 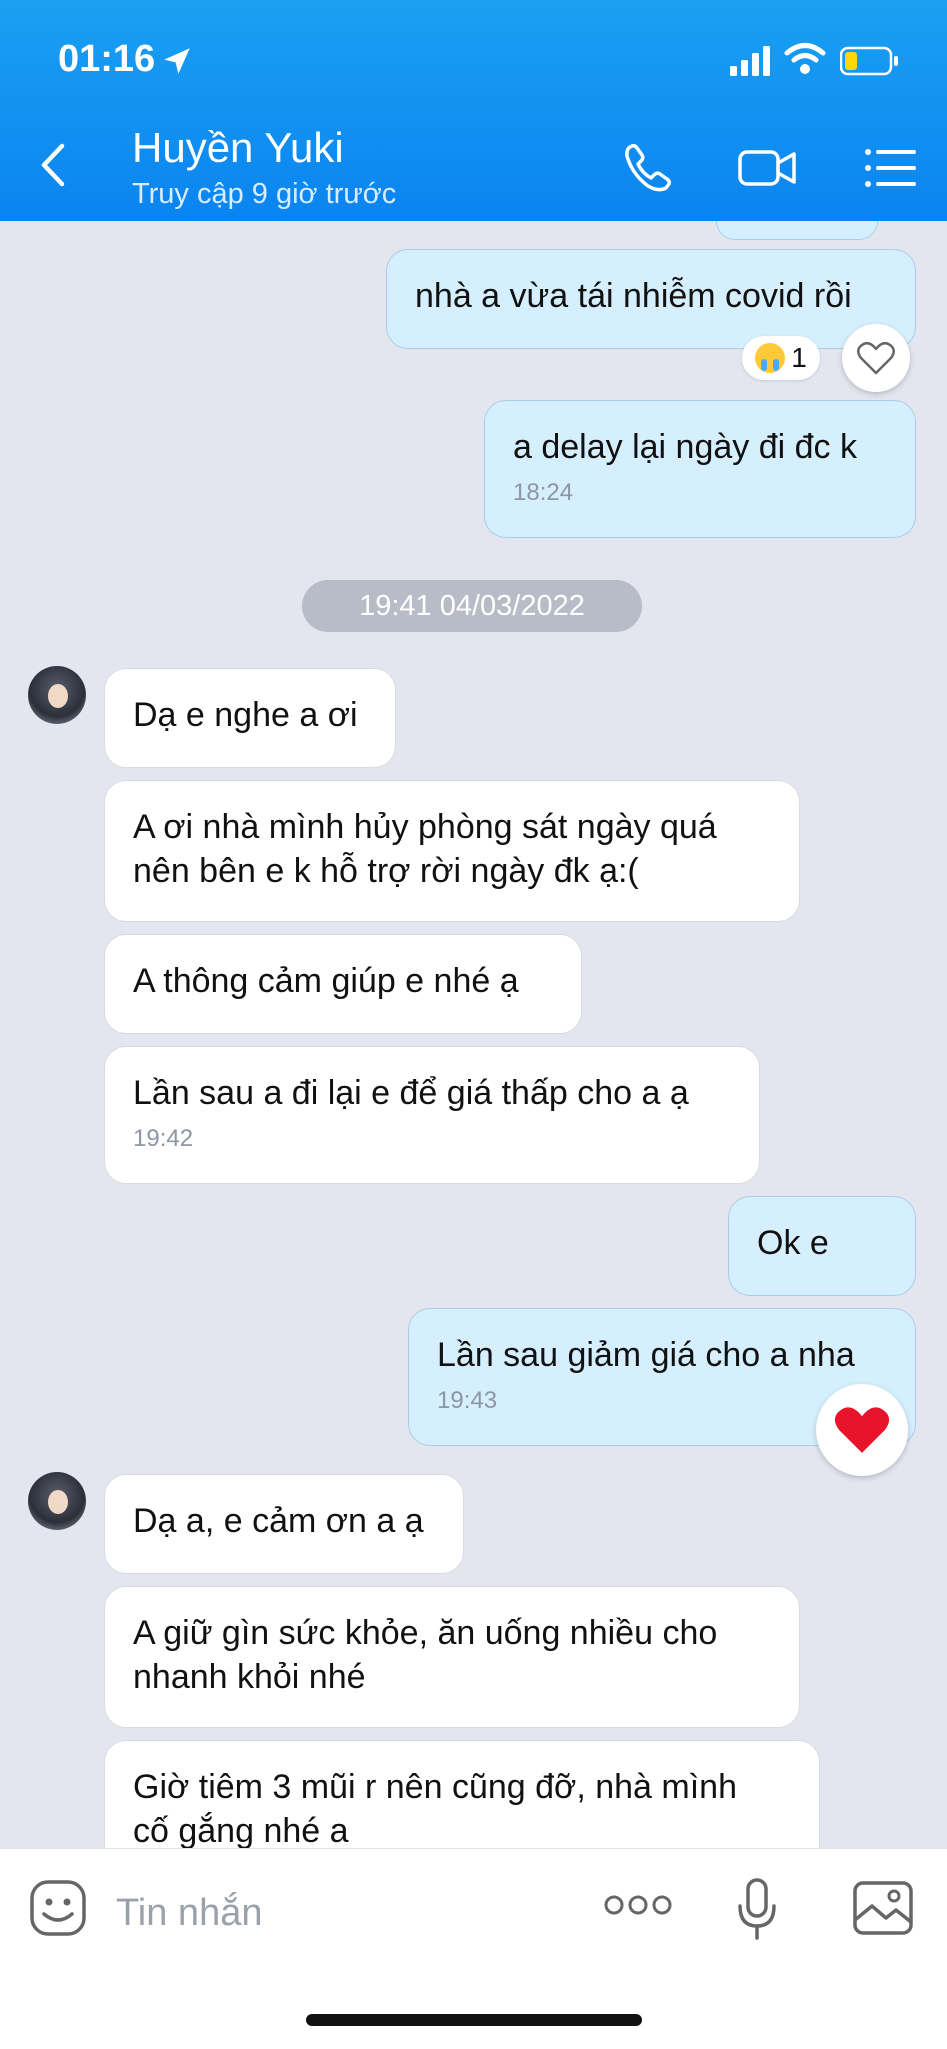 What do you see at coordinates (250, 718) in the screenshot?
I see `message-bubble-incoming: Dạ e nghe a ơi` at bounding box center [250, 718].